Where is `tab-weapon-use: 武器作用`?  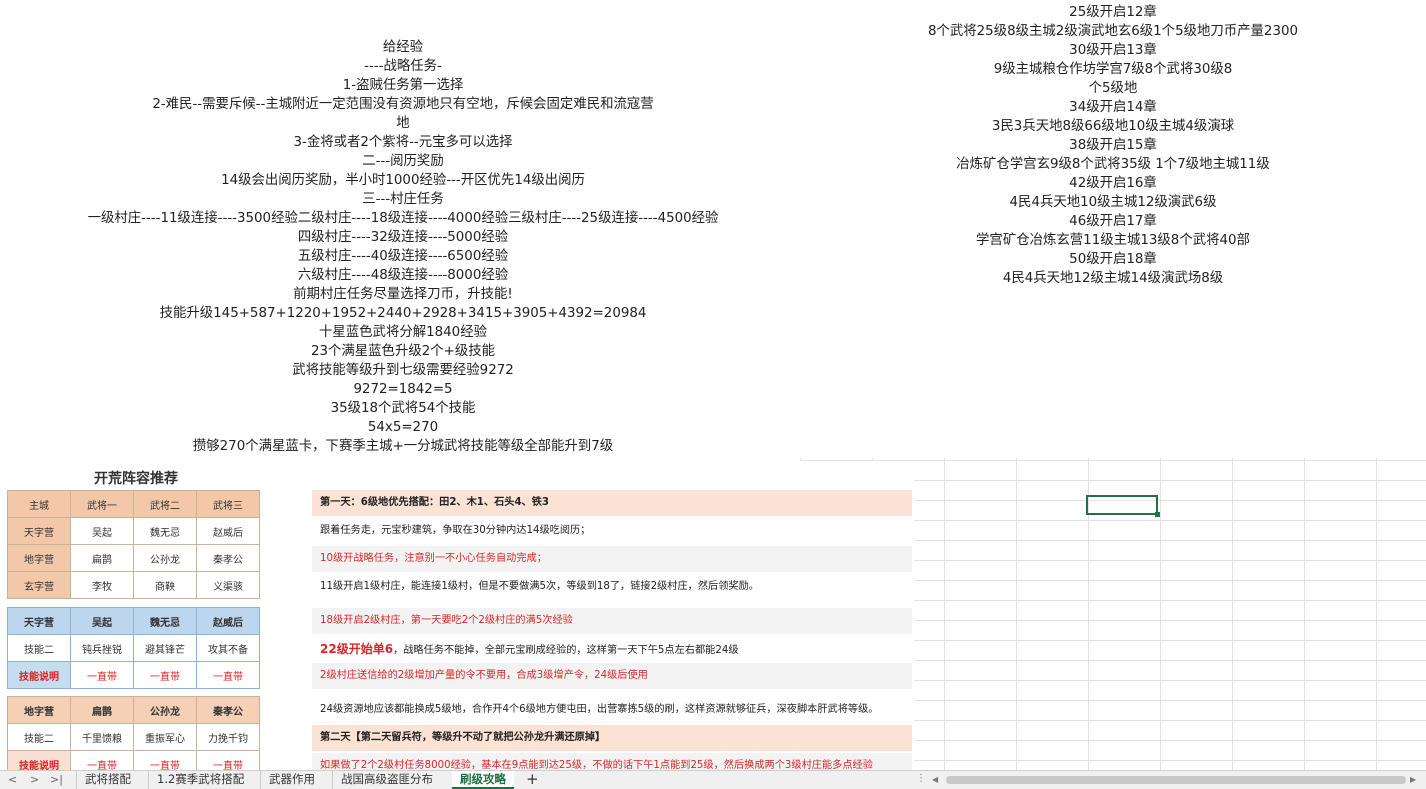
tab-weapon-use: 武器作用 is located at coordinates (291, 780).